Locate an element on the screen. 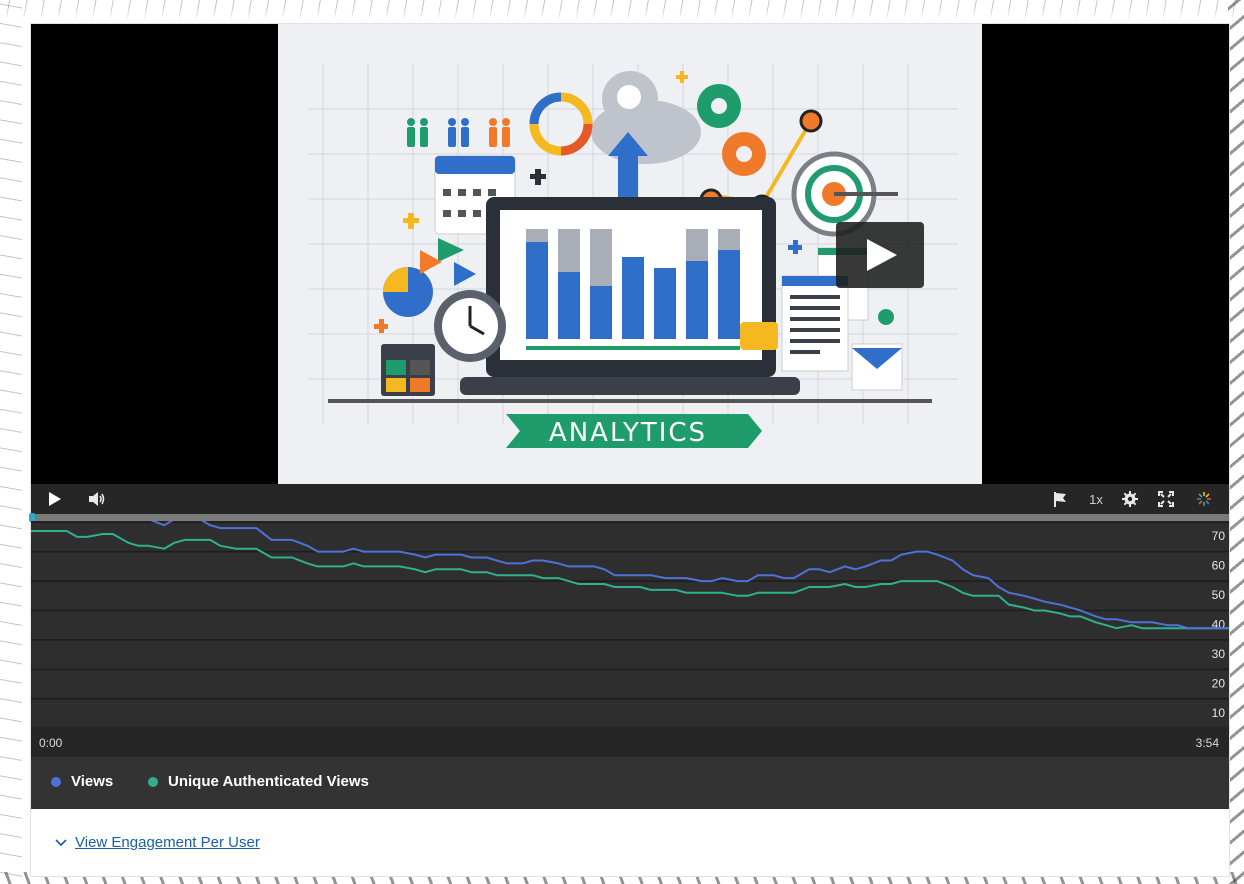 The image size is (1244, 884). flag-icon is located at coordinates (1060, 499).